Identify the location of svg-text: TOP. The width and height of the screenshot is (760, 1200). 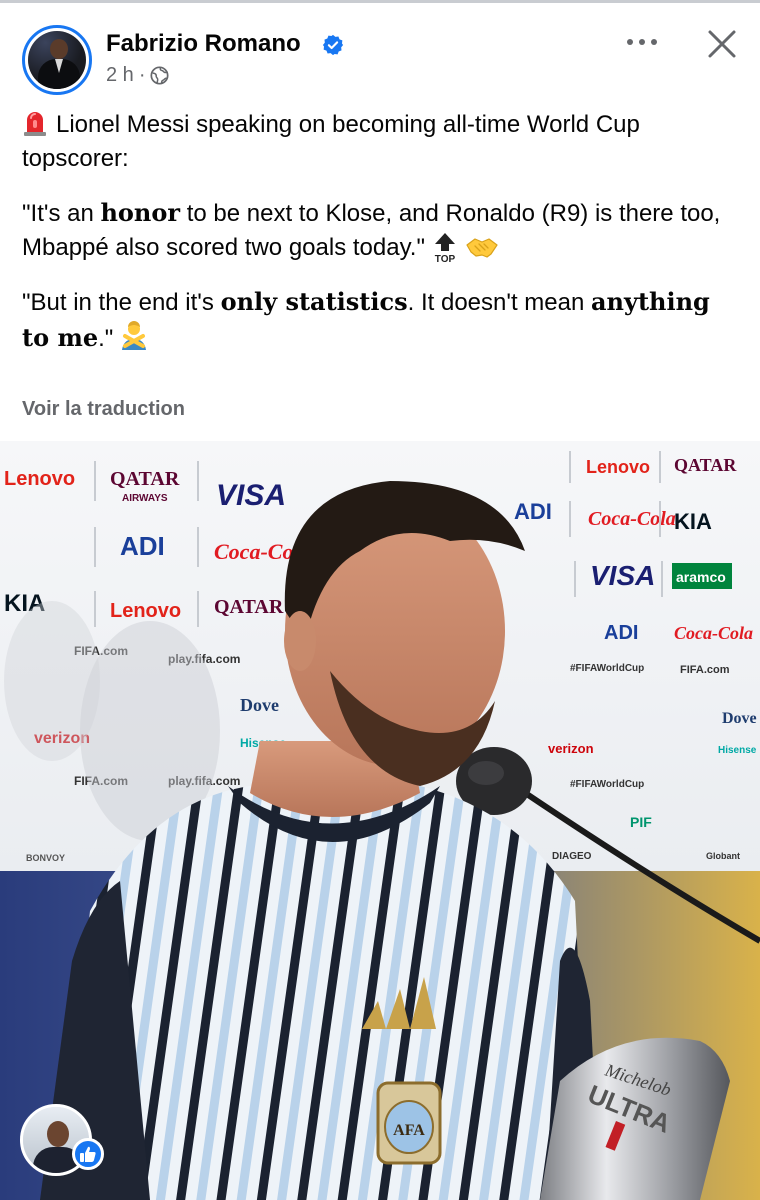
(445, 258).